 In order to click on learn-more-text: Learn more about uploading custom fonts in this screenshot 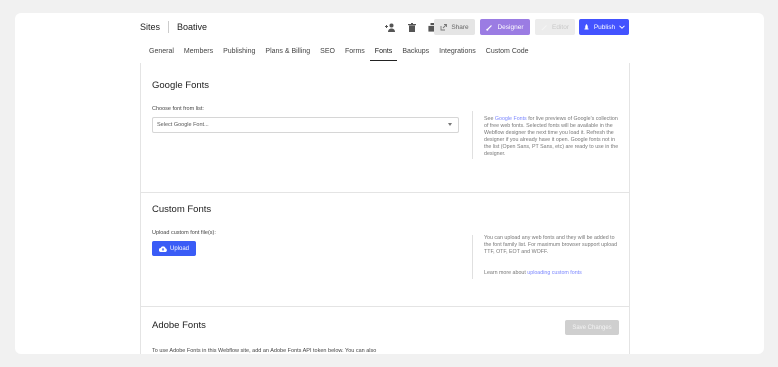, I will do `click(551, 273)`.